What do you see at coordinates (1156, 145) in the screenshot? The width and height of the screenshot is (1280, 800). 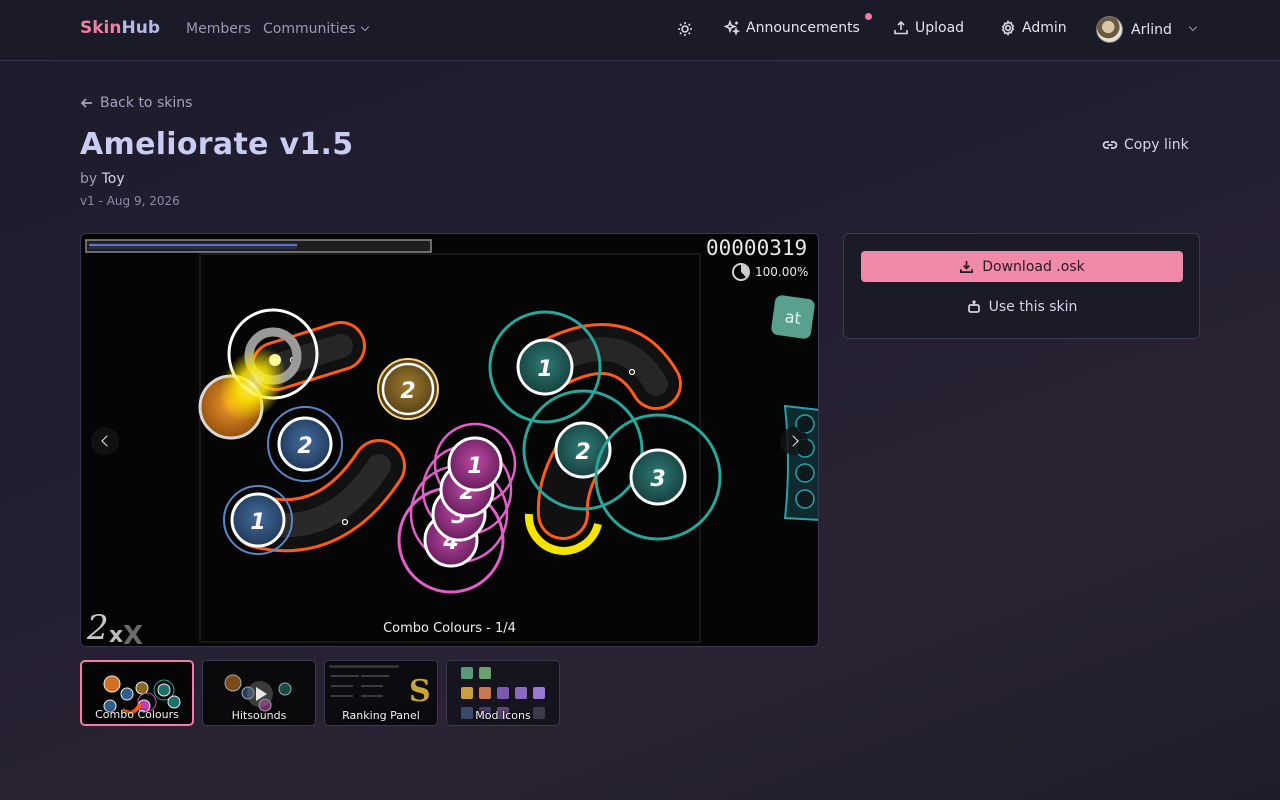 I see `copy-link-label: Copy link` at bounding box center [1156, 145].